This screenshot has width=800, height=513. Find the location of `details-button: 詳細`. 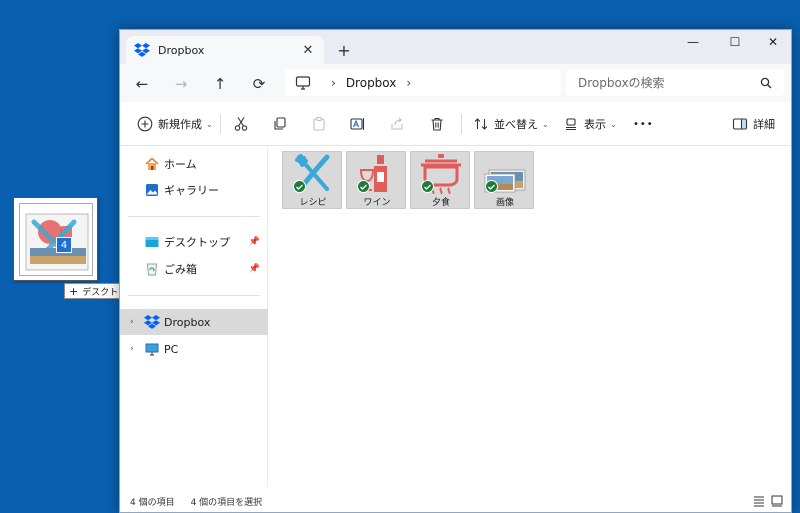

details-button: 詳細 is located at coordinates (753, 124).